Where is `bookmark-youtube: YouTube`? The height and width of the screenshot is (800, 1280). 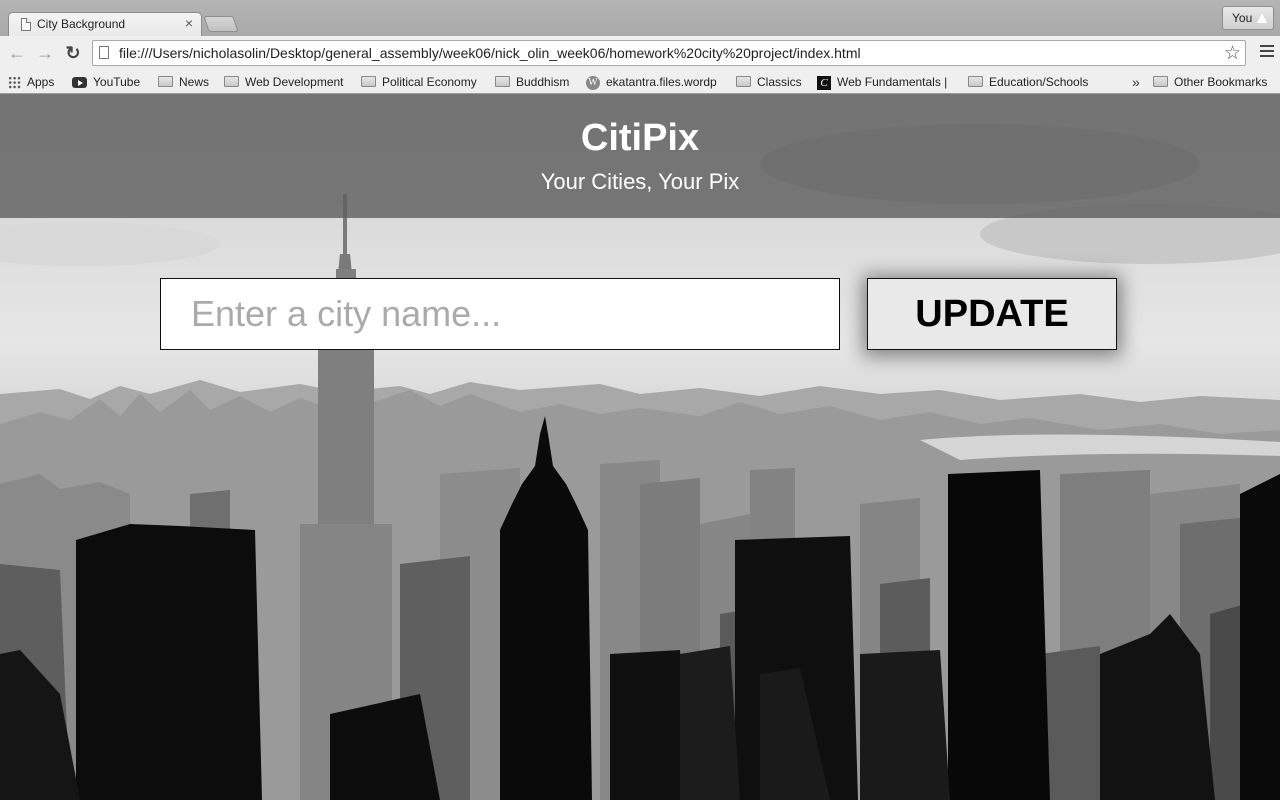 bookmark-youtube: YouTube is located at coordinates (106, 82).